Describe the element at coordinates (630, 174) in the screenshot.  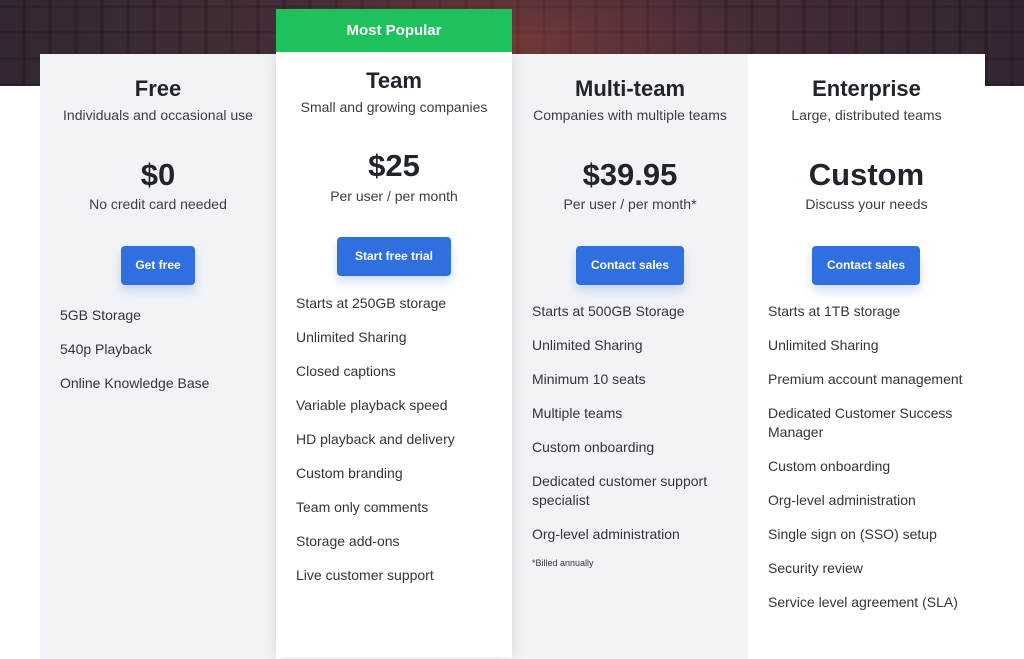
I see `plan-price: $39.95` at that location.